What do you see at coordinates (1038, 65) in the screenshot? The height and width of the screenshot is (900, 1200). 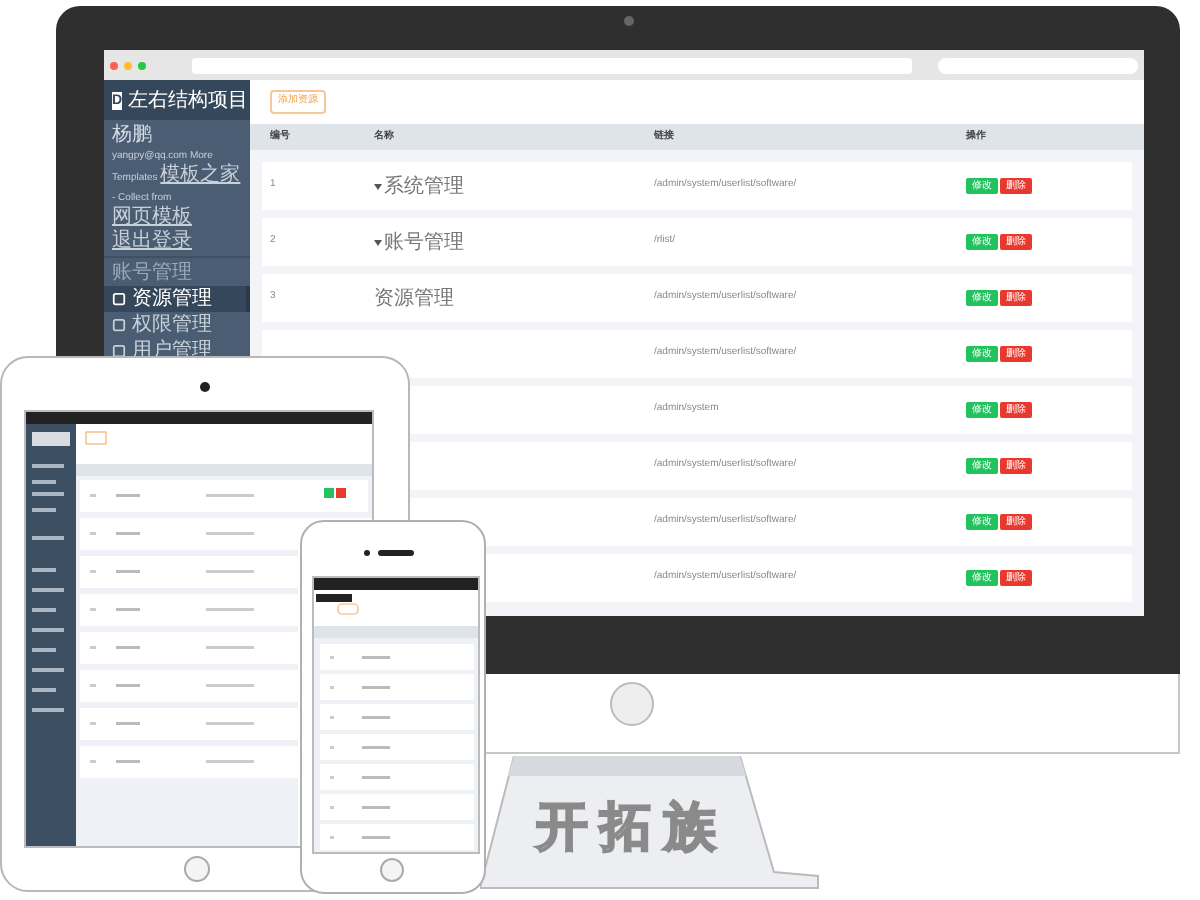 I see `search-field` at bounding box center [1038, 65].